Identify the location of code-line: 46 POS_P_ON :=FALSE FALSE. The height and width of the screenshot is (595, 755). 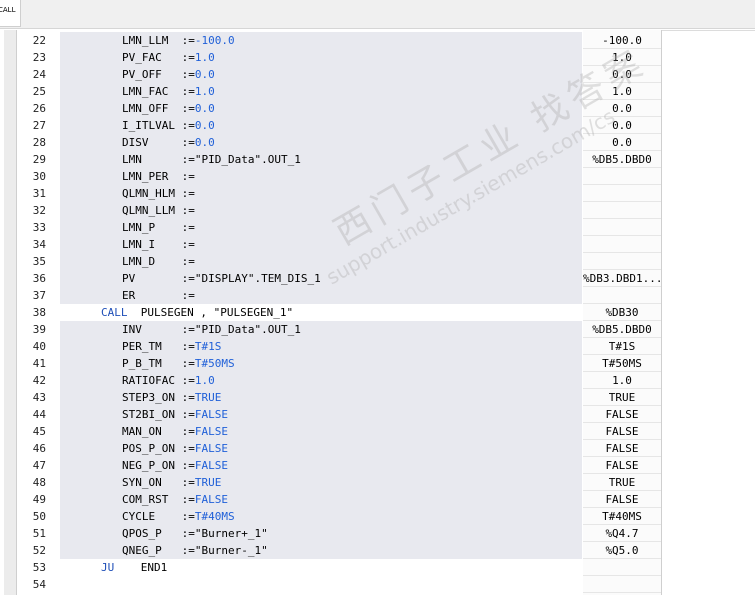
(377, 448).